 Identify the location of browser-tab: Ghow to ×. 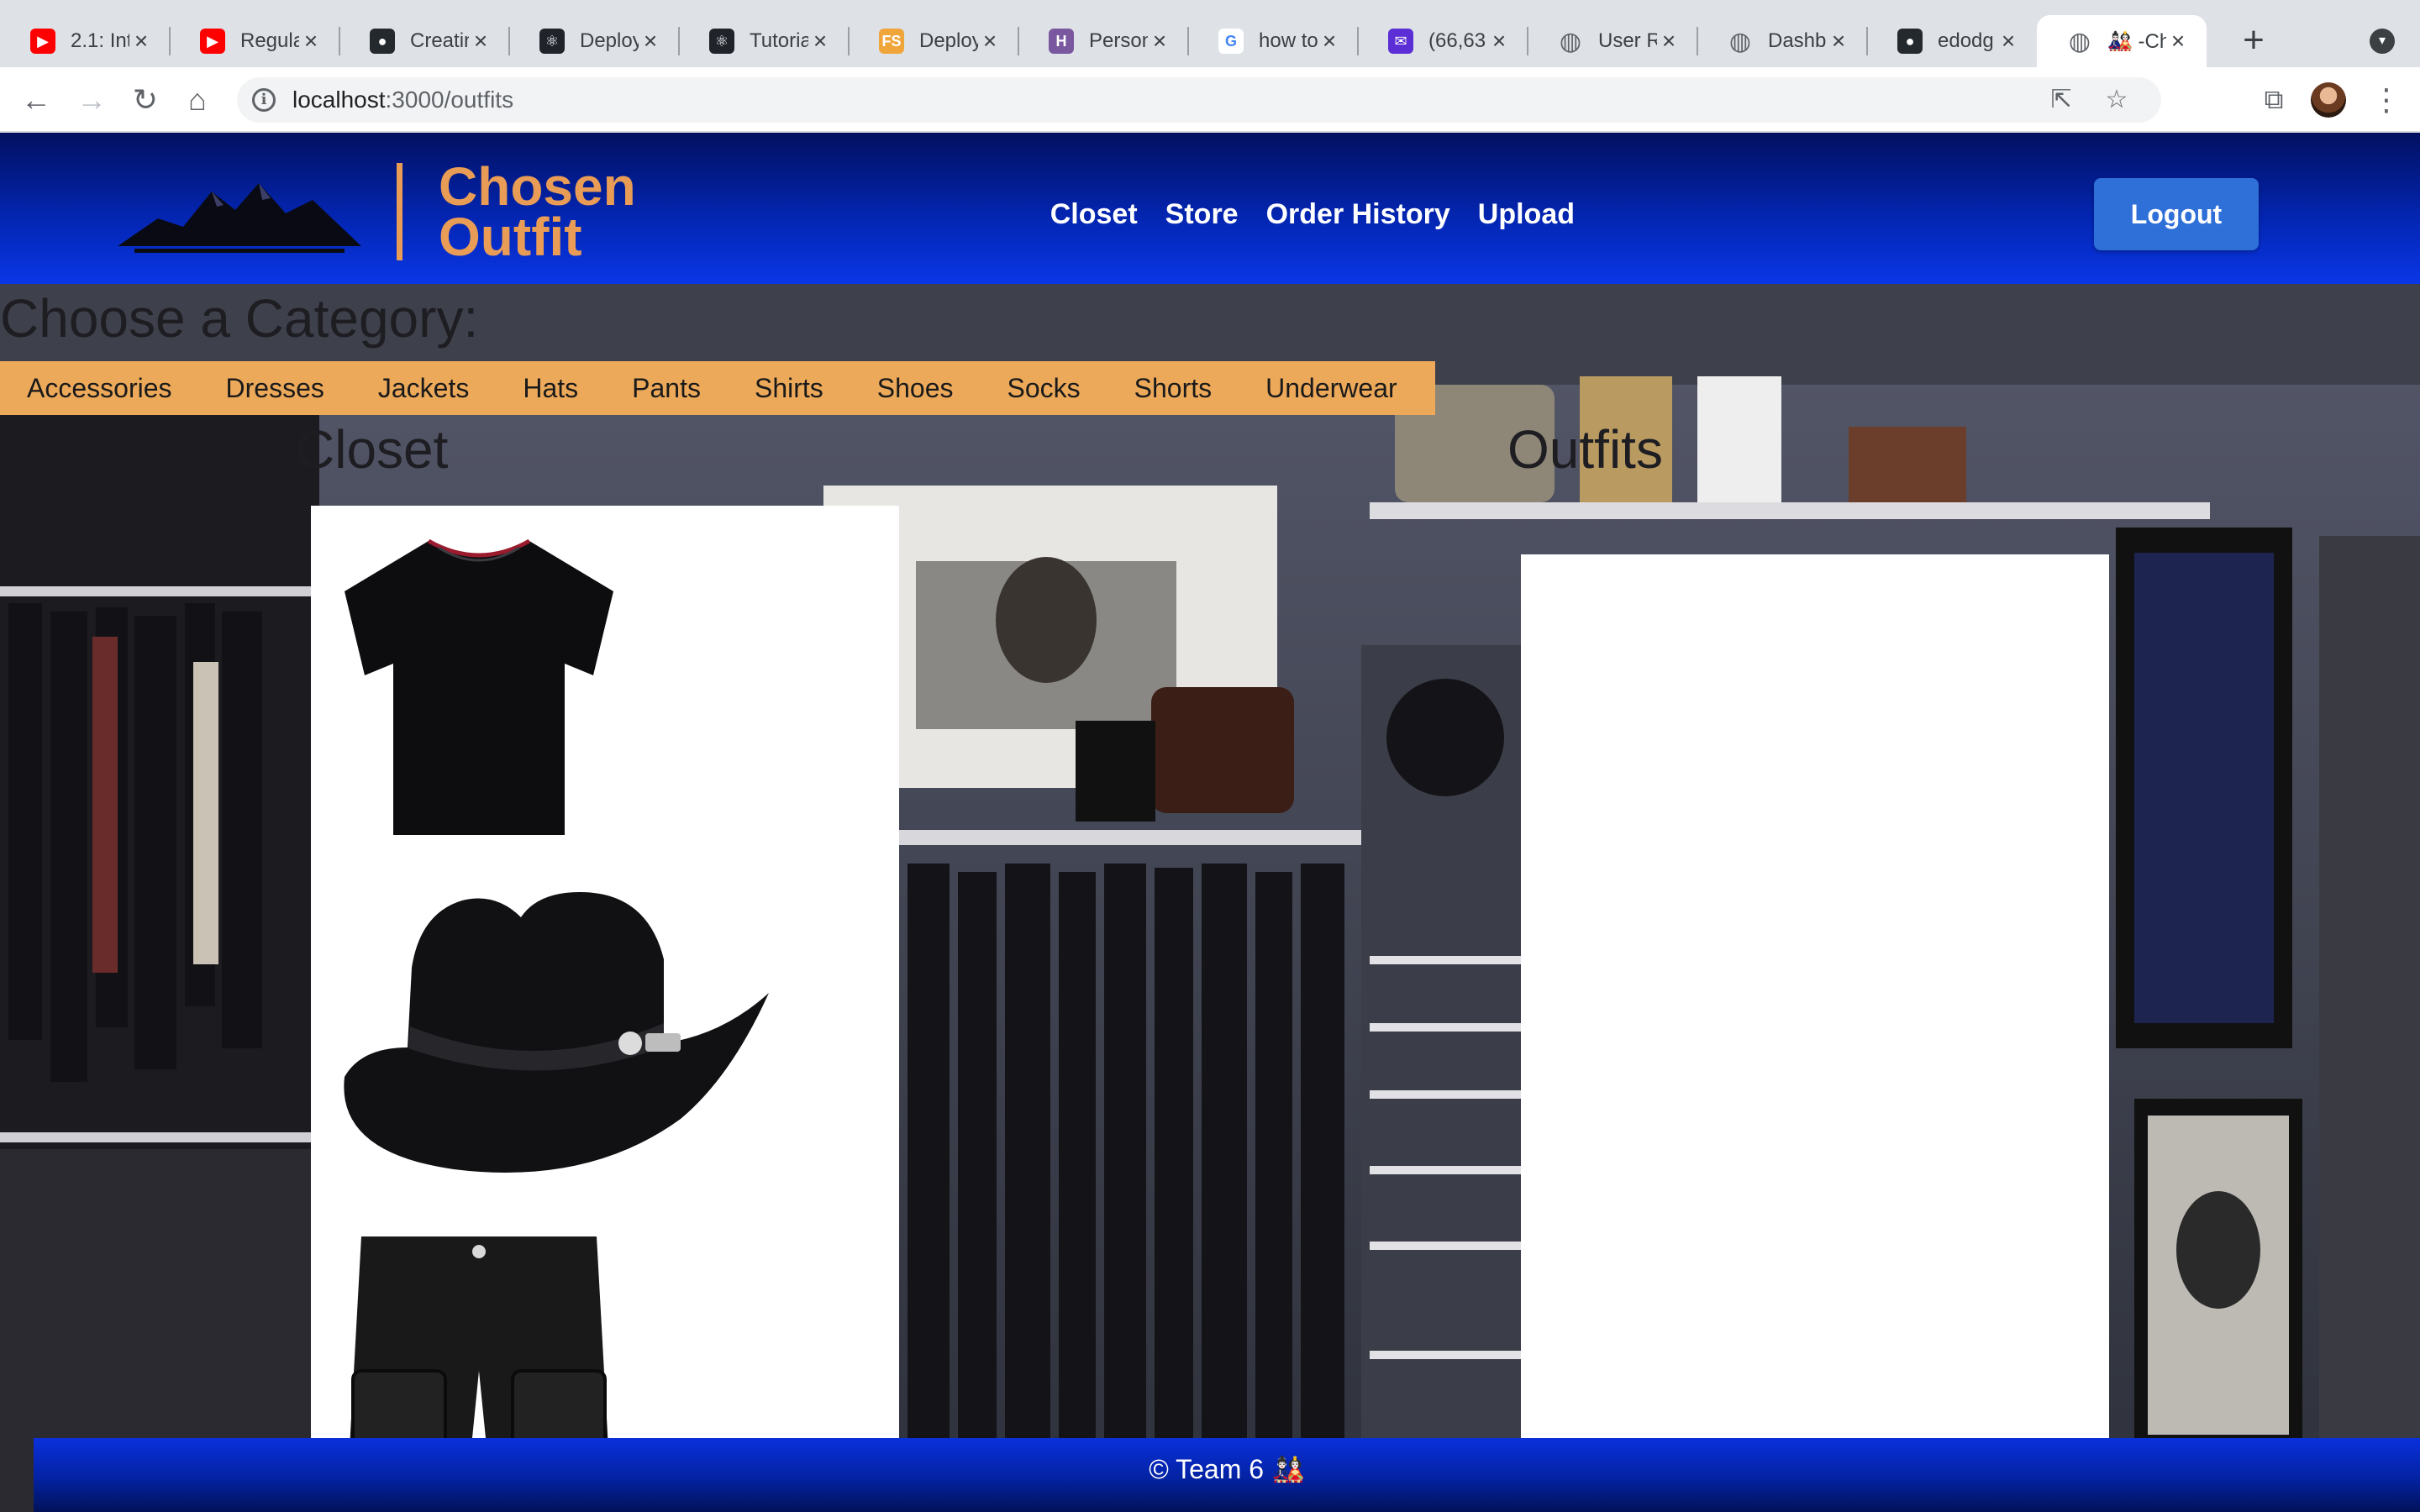
(1273, 41).